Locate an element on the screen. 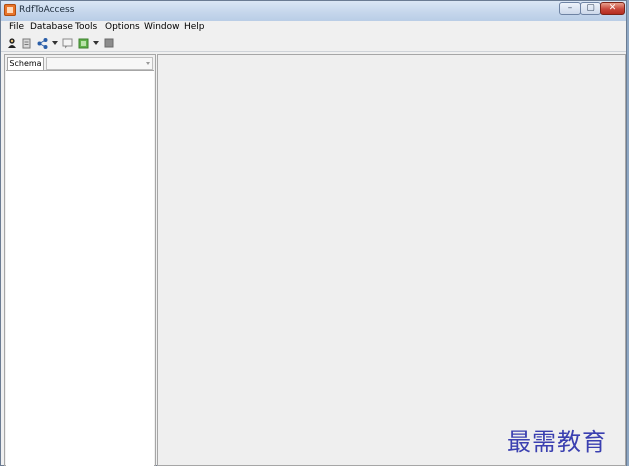 Image resolution: width=629 pixels, height=466 pixels. schema-dropdown is located at coordinates (99, 63).